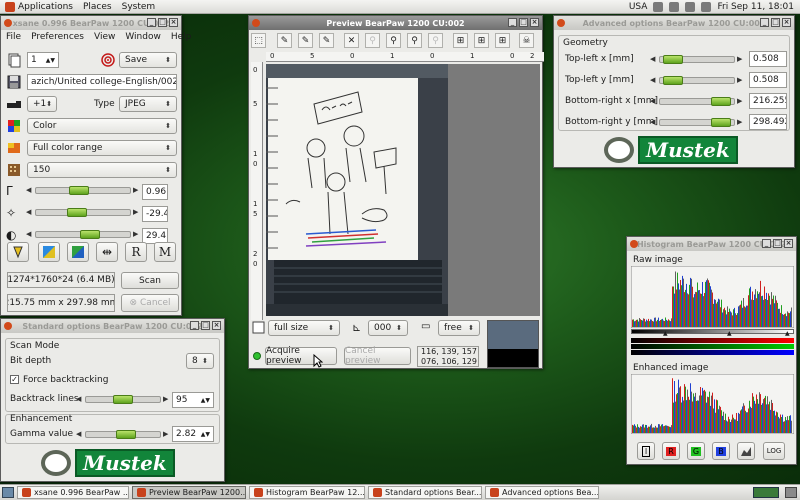 This screenshot has height=500, width=800. What do you see at coordinates (136, 252) in the screenshot?
I see `store-enhance-button: R` at bounding box center [136, 252].